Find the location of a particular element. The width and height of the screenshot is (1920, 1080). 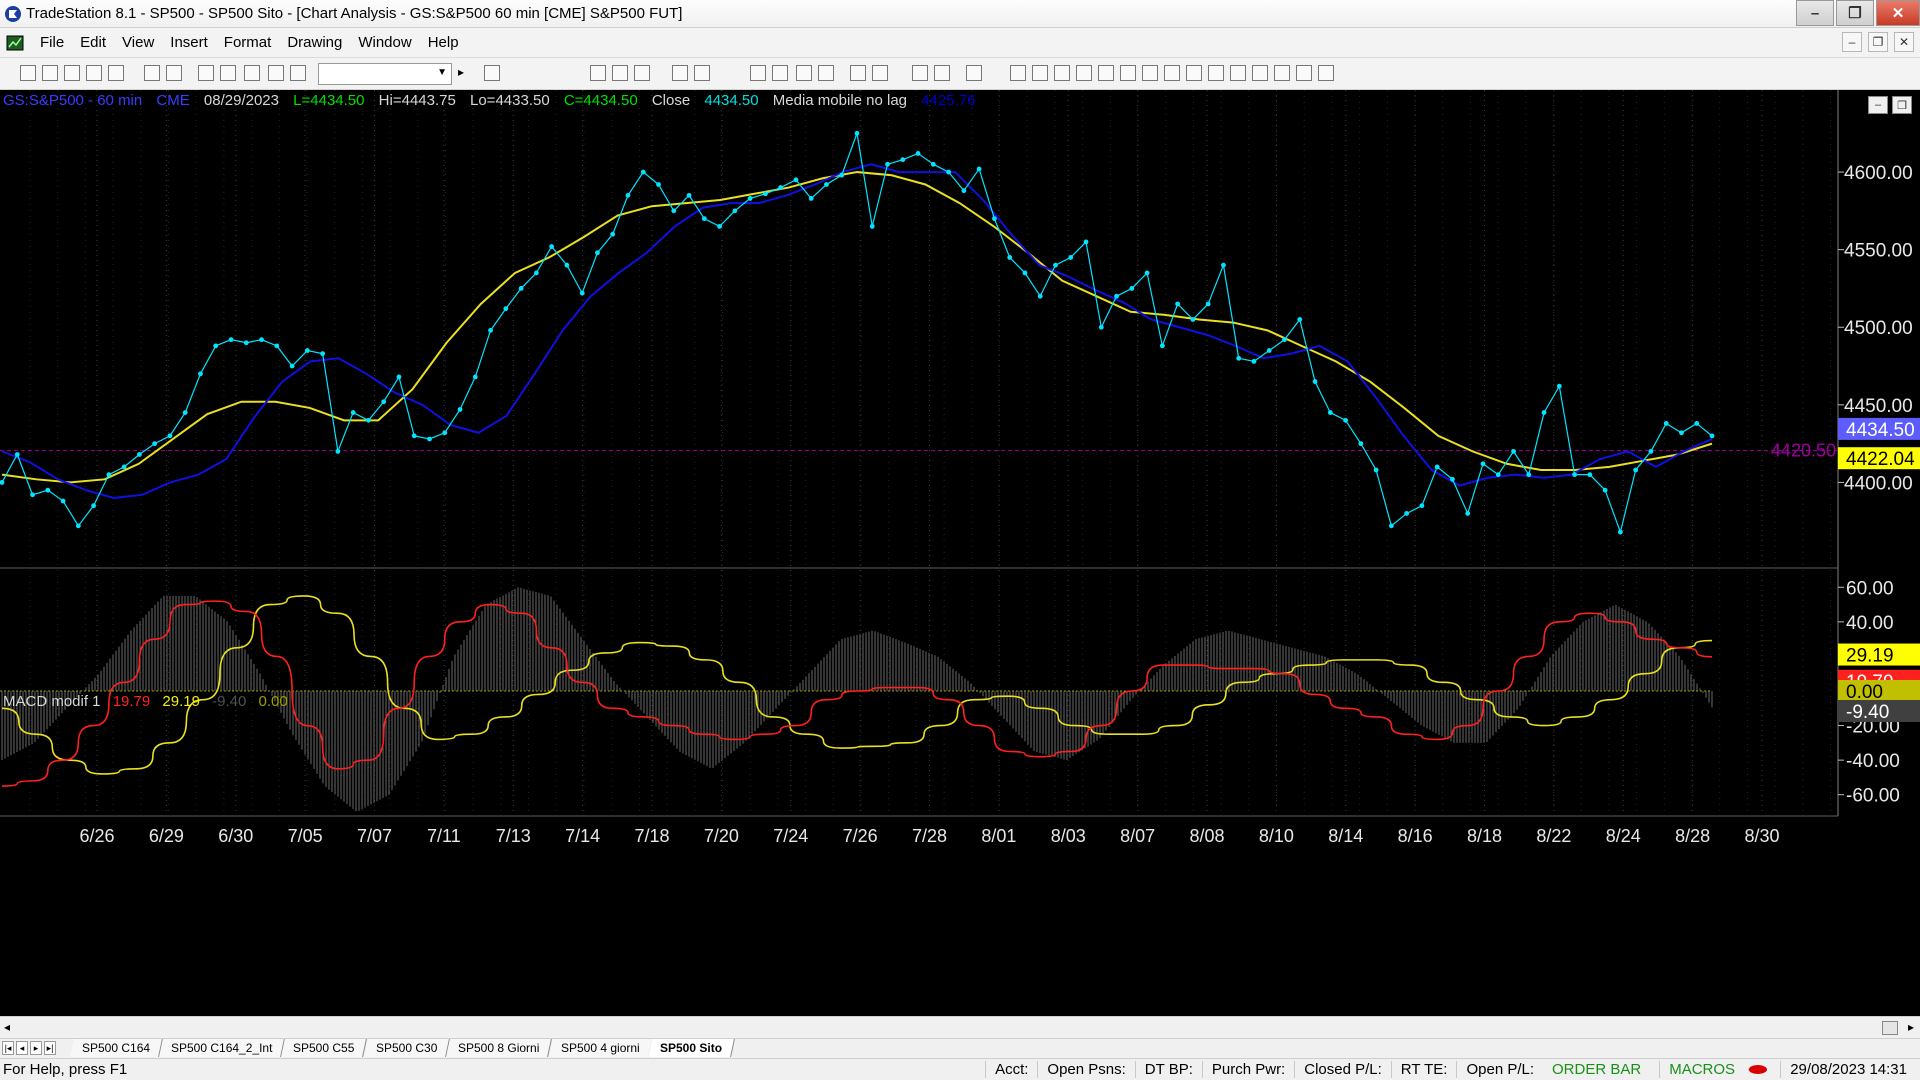

menu-drawing: Drawing is located at coordinates (314, 42).